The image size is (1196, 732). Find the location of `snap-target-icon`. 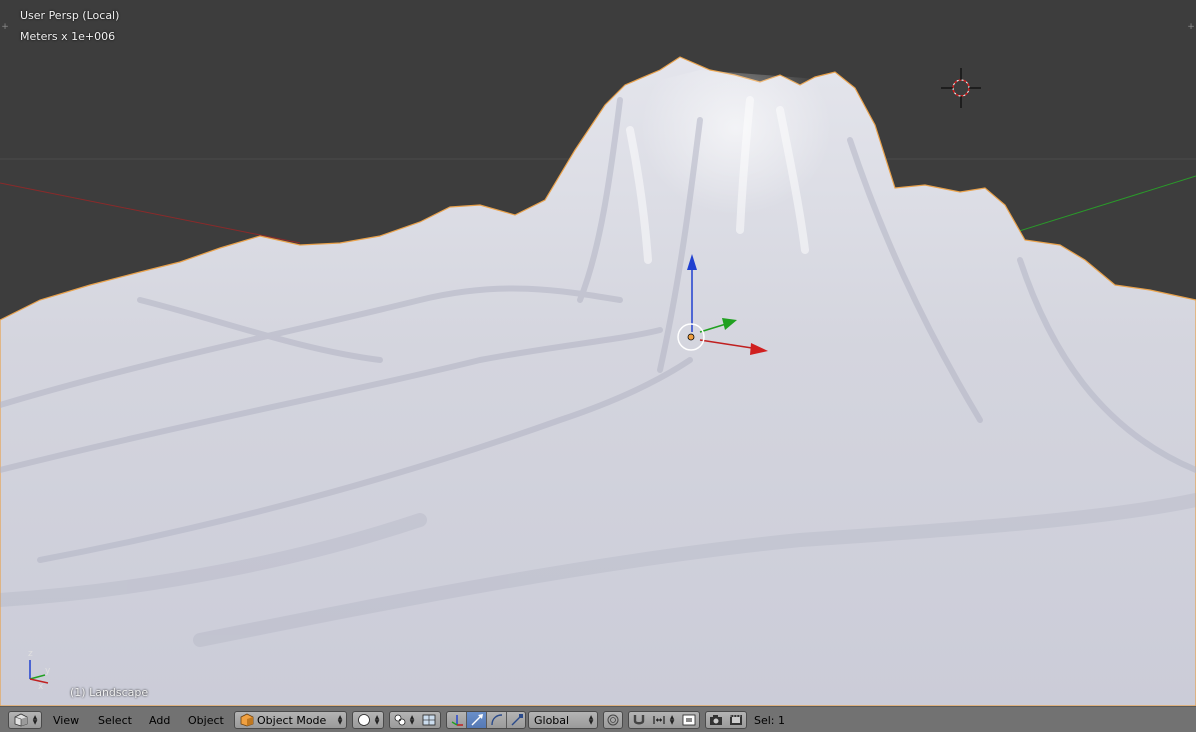

snap-target-icon is located at coordinates (689, 720).